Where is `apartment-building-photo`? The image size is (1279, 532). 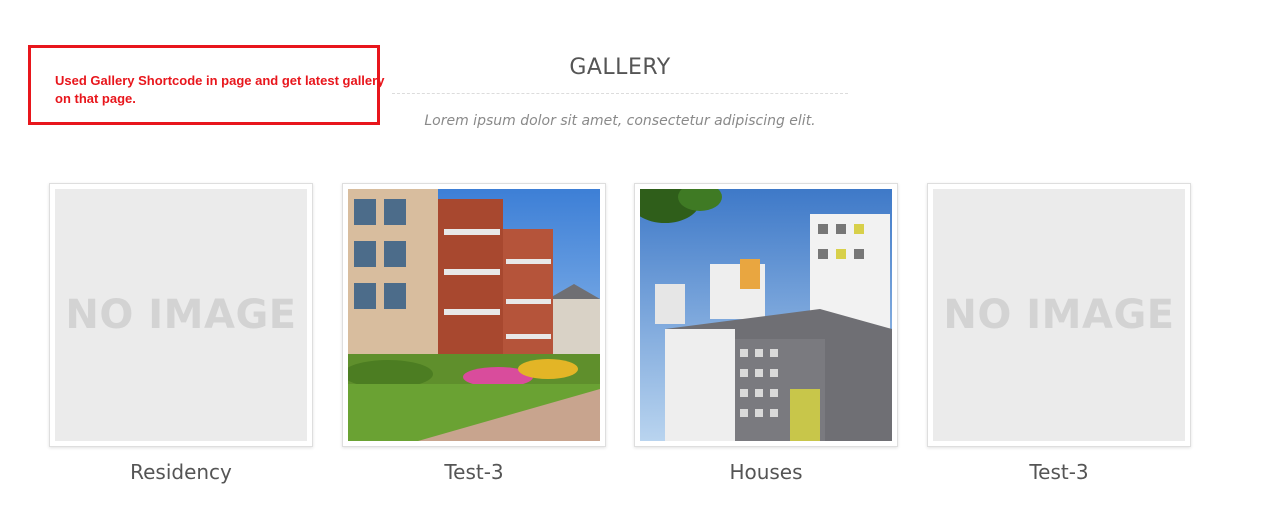 apartment-building-photo is located at coordinates (474, 315).